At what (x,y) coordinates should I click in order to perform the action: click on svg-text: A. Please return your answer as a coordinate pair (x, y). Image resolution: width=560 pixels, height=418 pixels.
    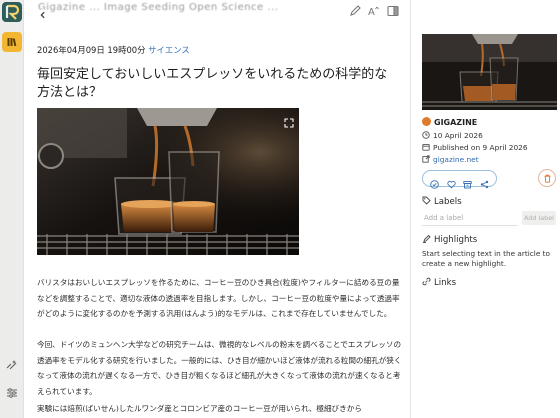
    Looking at the image, I should click on (371, 12).